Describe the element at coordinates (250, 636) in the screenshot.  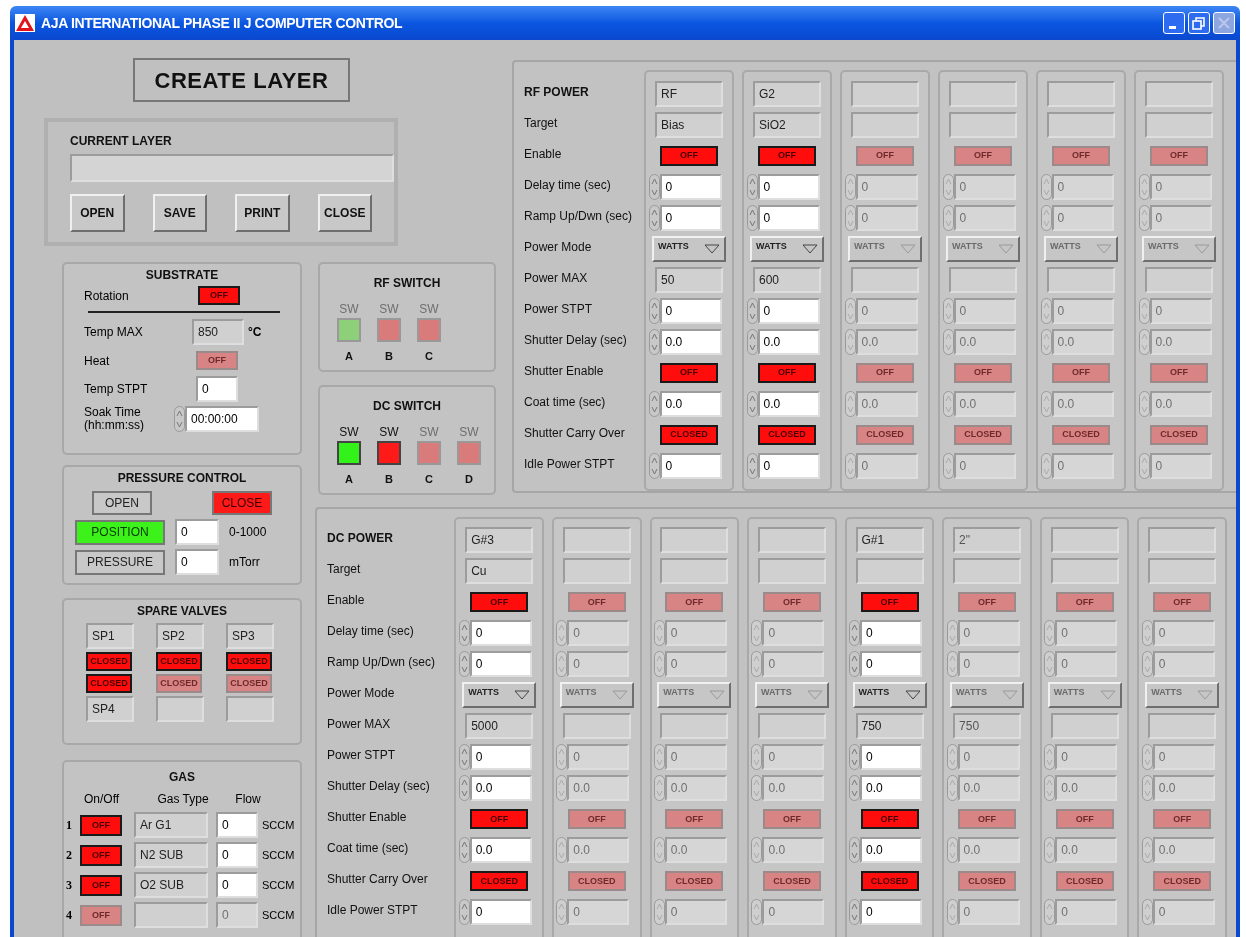
I see `valve-name-field: SP3` at that location.